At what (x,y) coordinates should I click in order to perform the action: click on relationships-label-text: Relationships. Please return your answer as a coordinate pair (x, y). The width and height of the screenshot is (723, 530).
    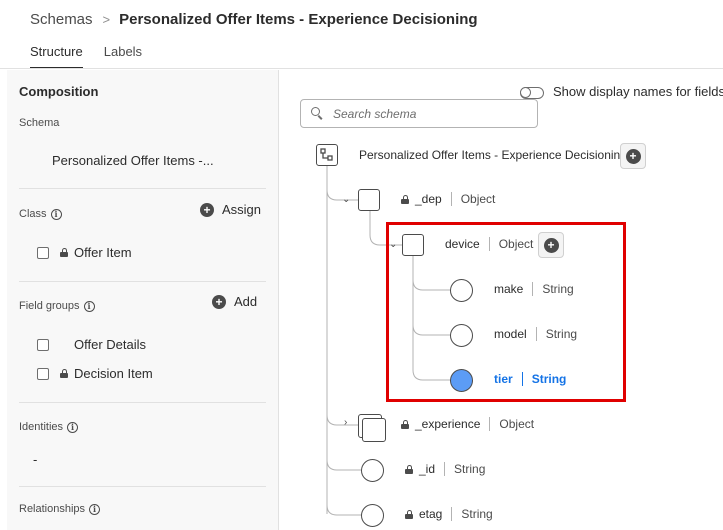
    Looking at the image, I should click on (52, 509).